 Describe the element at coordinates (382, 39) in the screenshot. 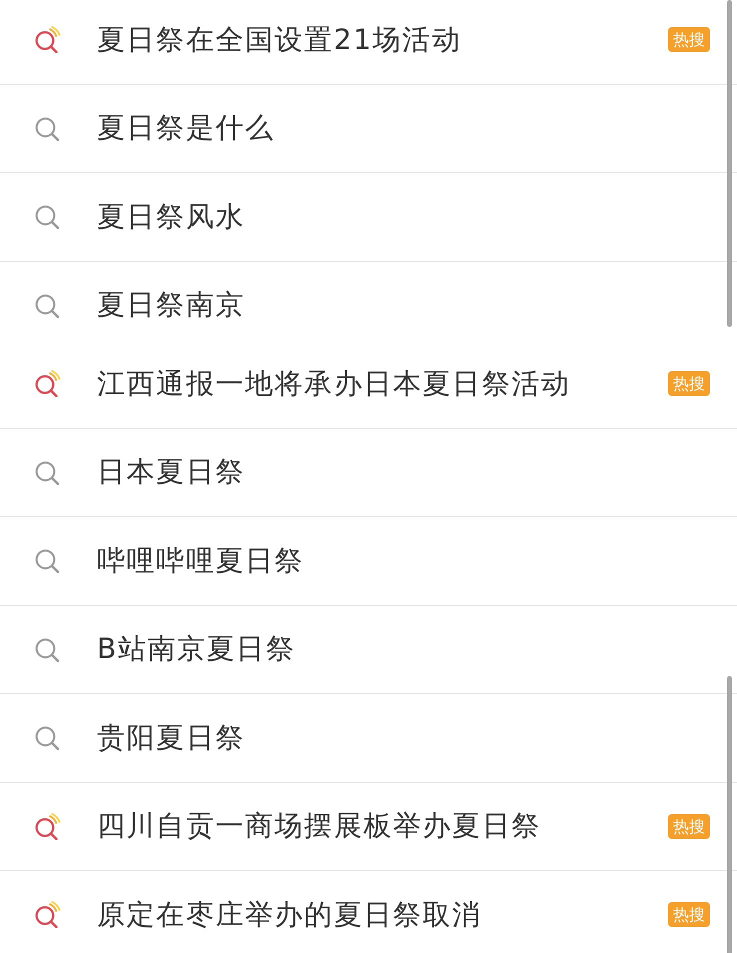

I see `suggestion-text: 夏日祭在全国设置21场活动` at that location.